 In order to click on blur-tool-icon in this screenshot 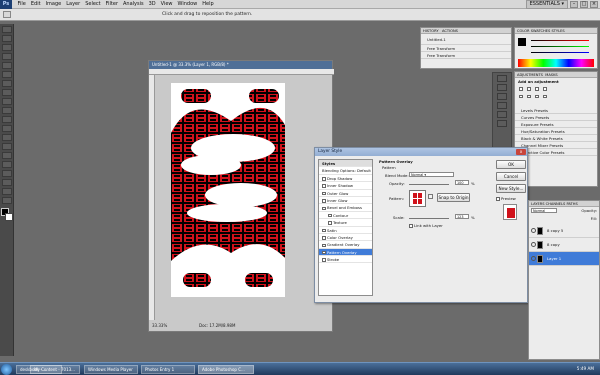, I will do `click(6, 137)`.